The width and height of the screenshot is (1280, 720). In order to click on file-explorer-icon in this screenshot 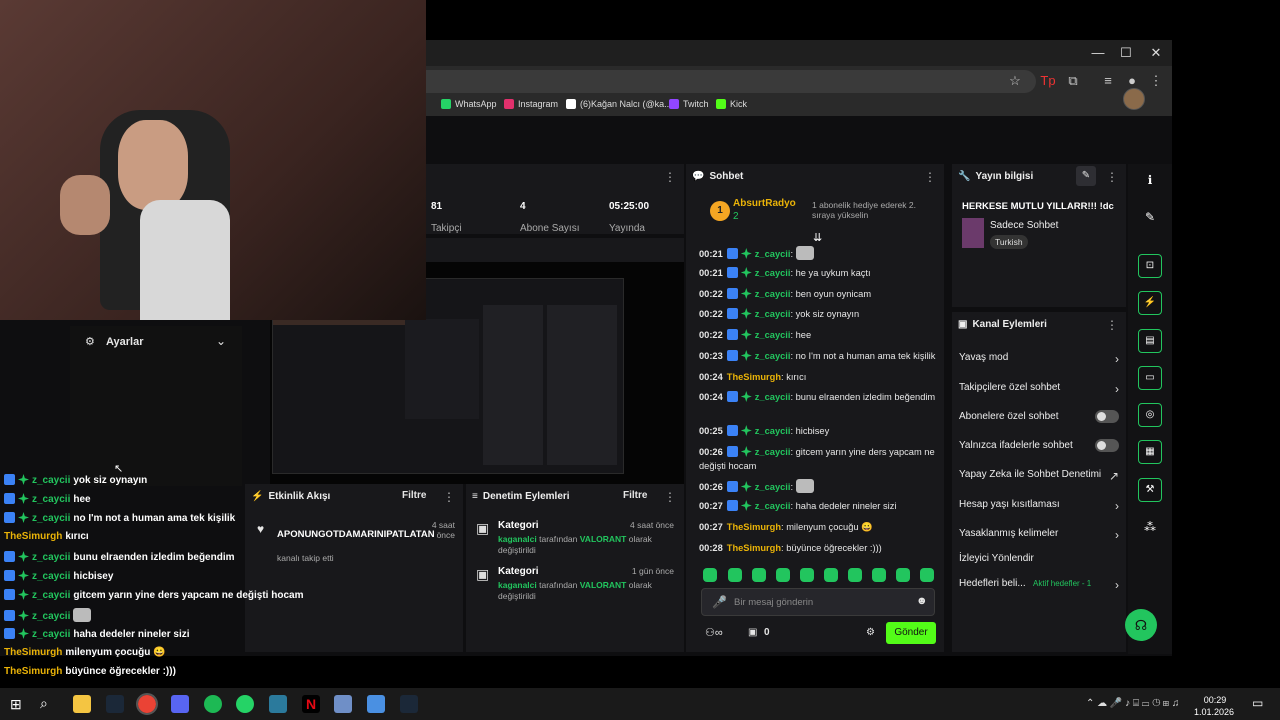, I will do `click(82, 704)`.